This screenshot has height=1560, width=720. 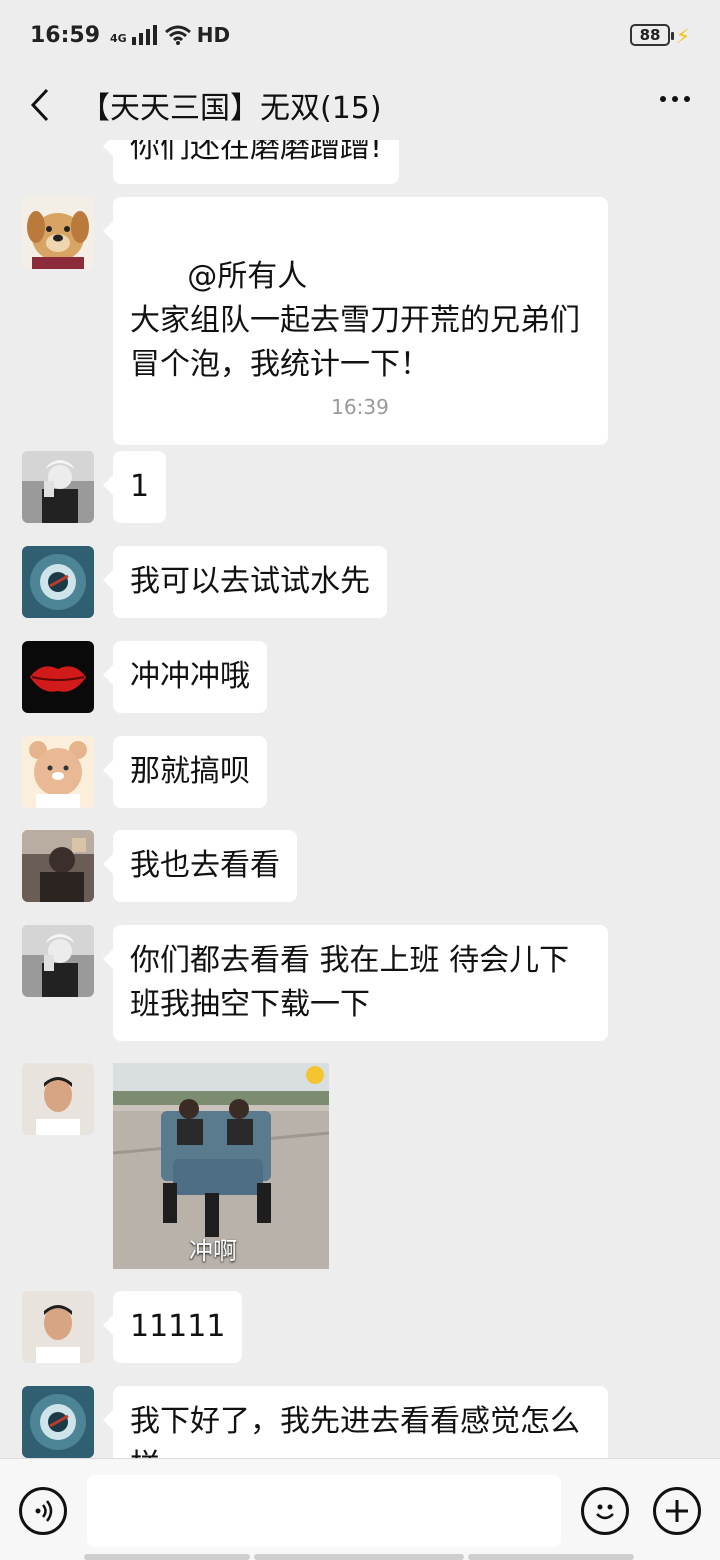 What do you see at coordinates (250, 581) in the screenshot?
I see `message-text: 我可以去试试水先` at bounding box center [250, 581].